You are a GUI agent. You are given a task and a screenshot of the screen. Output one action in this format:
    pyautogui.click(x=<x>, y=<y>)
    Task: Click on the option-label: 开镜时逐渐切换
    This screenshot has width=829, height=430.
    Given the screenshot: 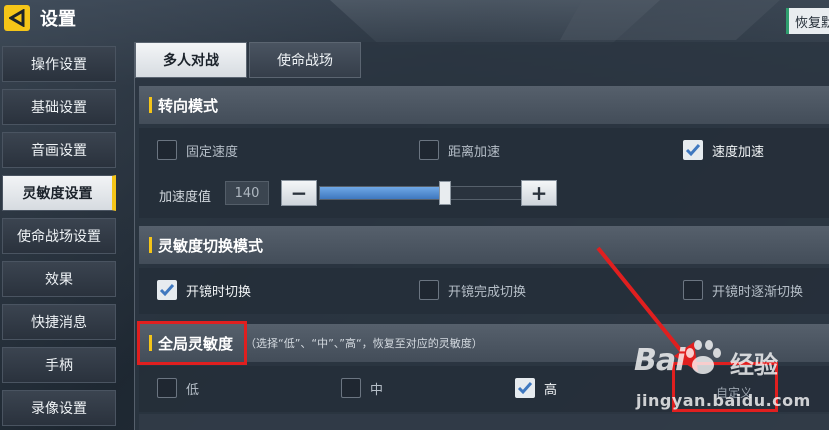 What is the action you would take?
    pyautogui.click(x=758, y=292)
    